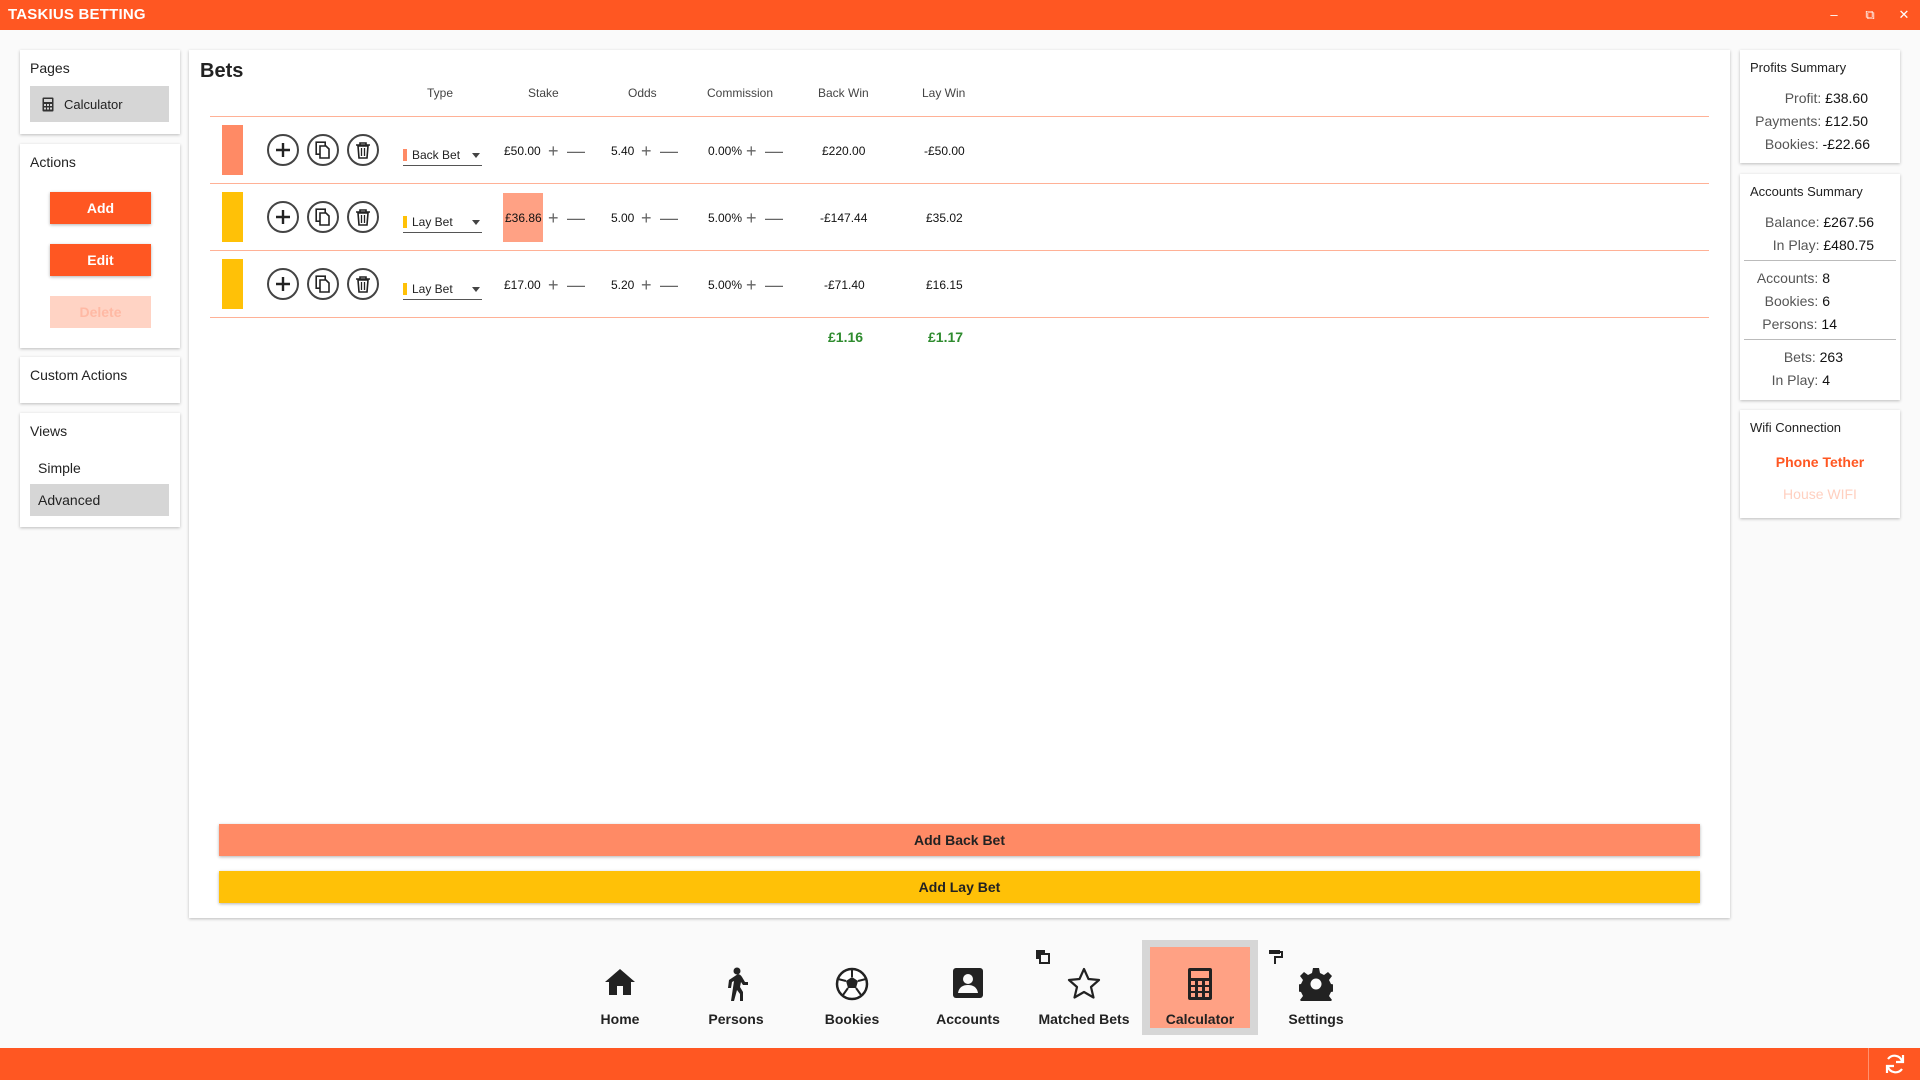  What do you see at coordinates (1799, 324) in the screenshot?
I see `summary-row-persons: Persons: 14` at bounding box center [1799, 324].